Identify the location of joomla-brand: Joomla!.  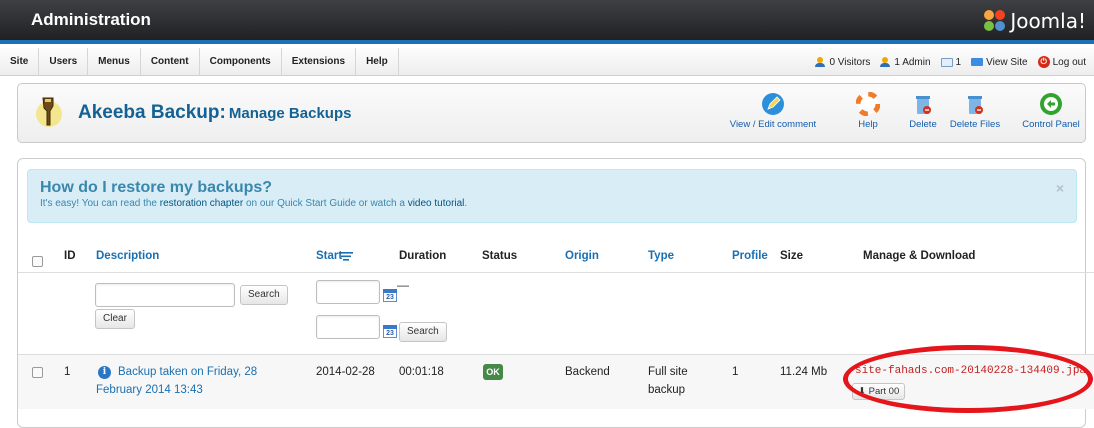
(1035, 21).